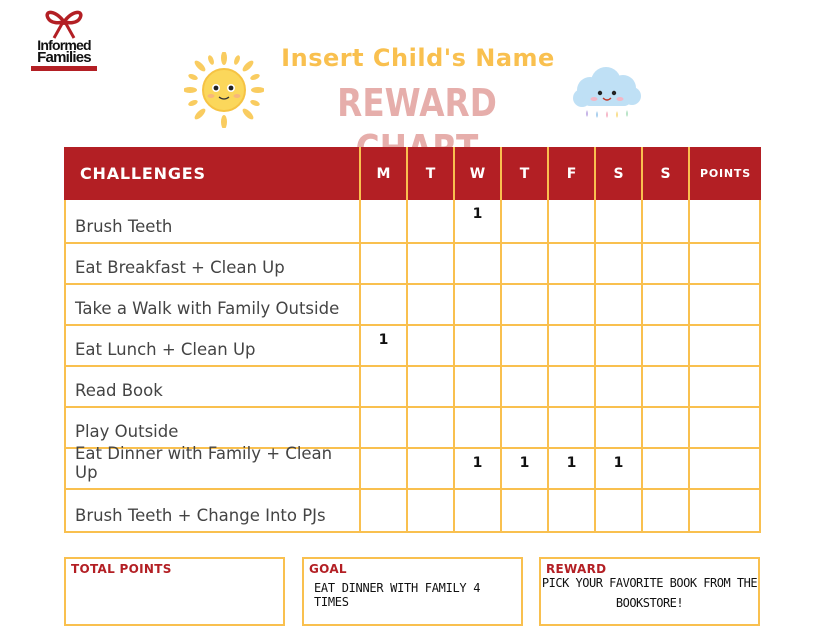  I want to click on column-header-saturday: S, so click(617, 173).